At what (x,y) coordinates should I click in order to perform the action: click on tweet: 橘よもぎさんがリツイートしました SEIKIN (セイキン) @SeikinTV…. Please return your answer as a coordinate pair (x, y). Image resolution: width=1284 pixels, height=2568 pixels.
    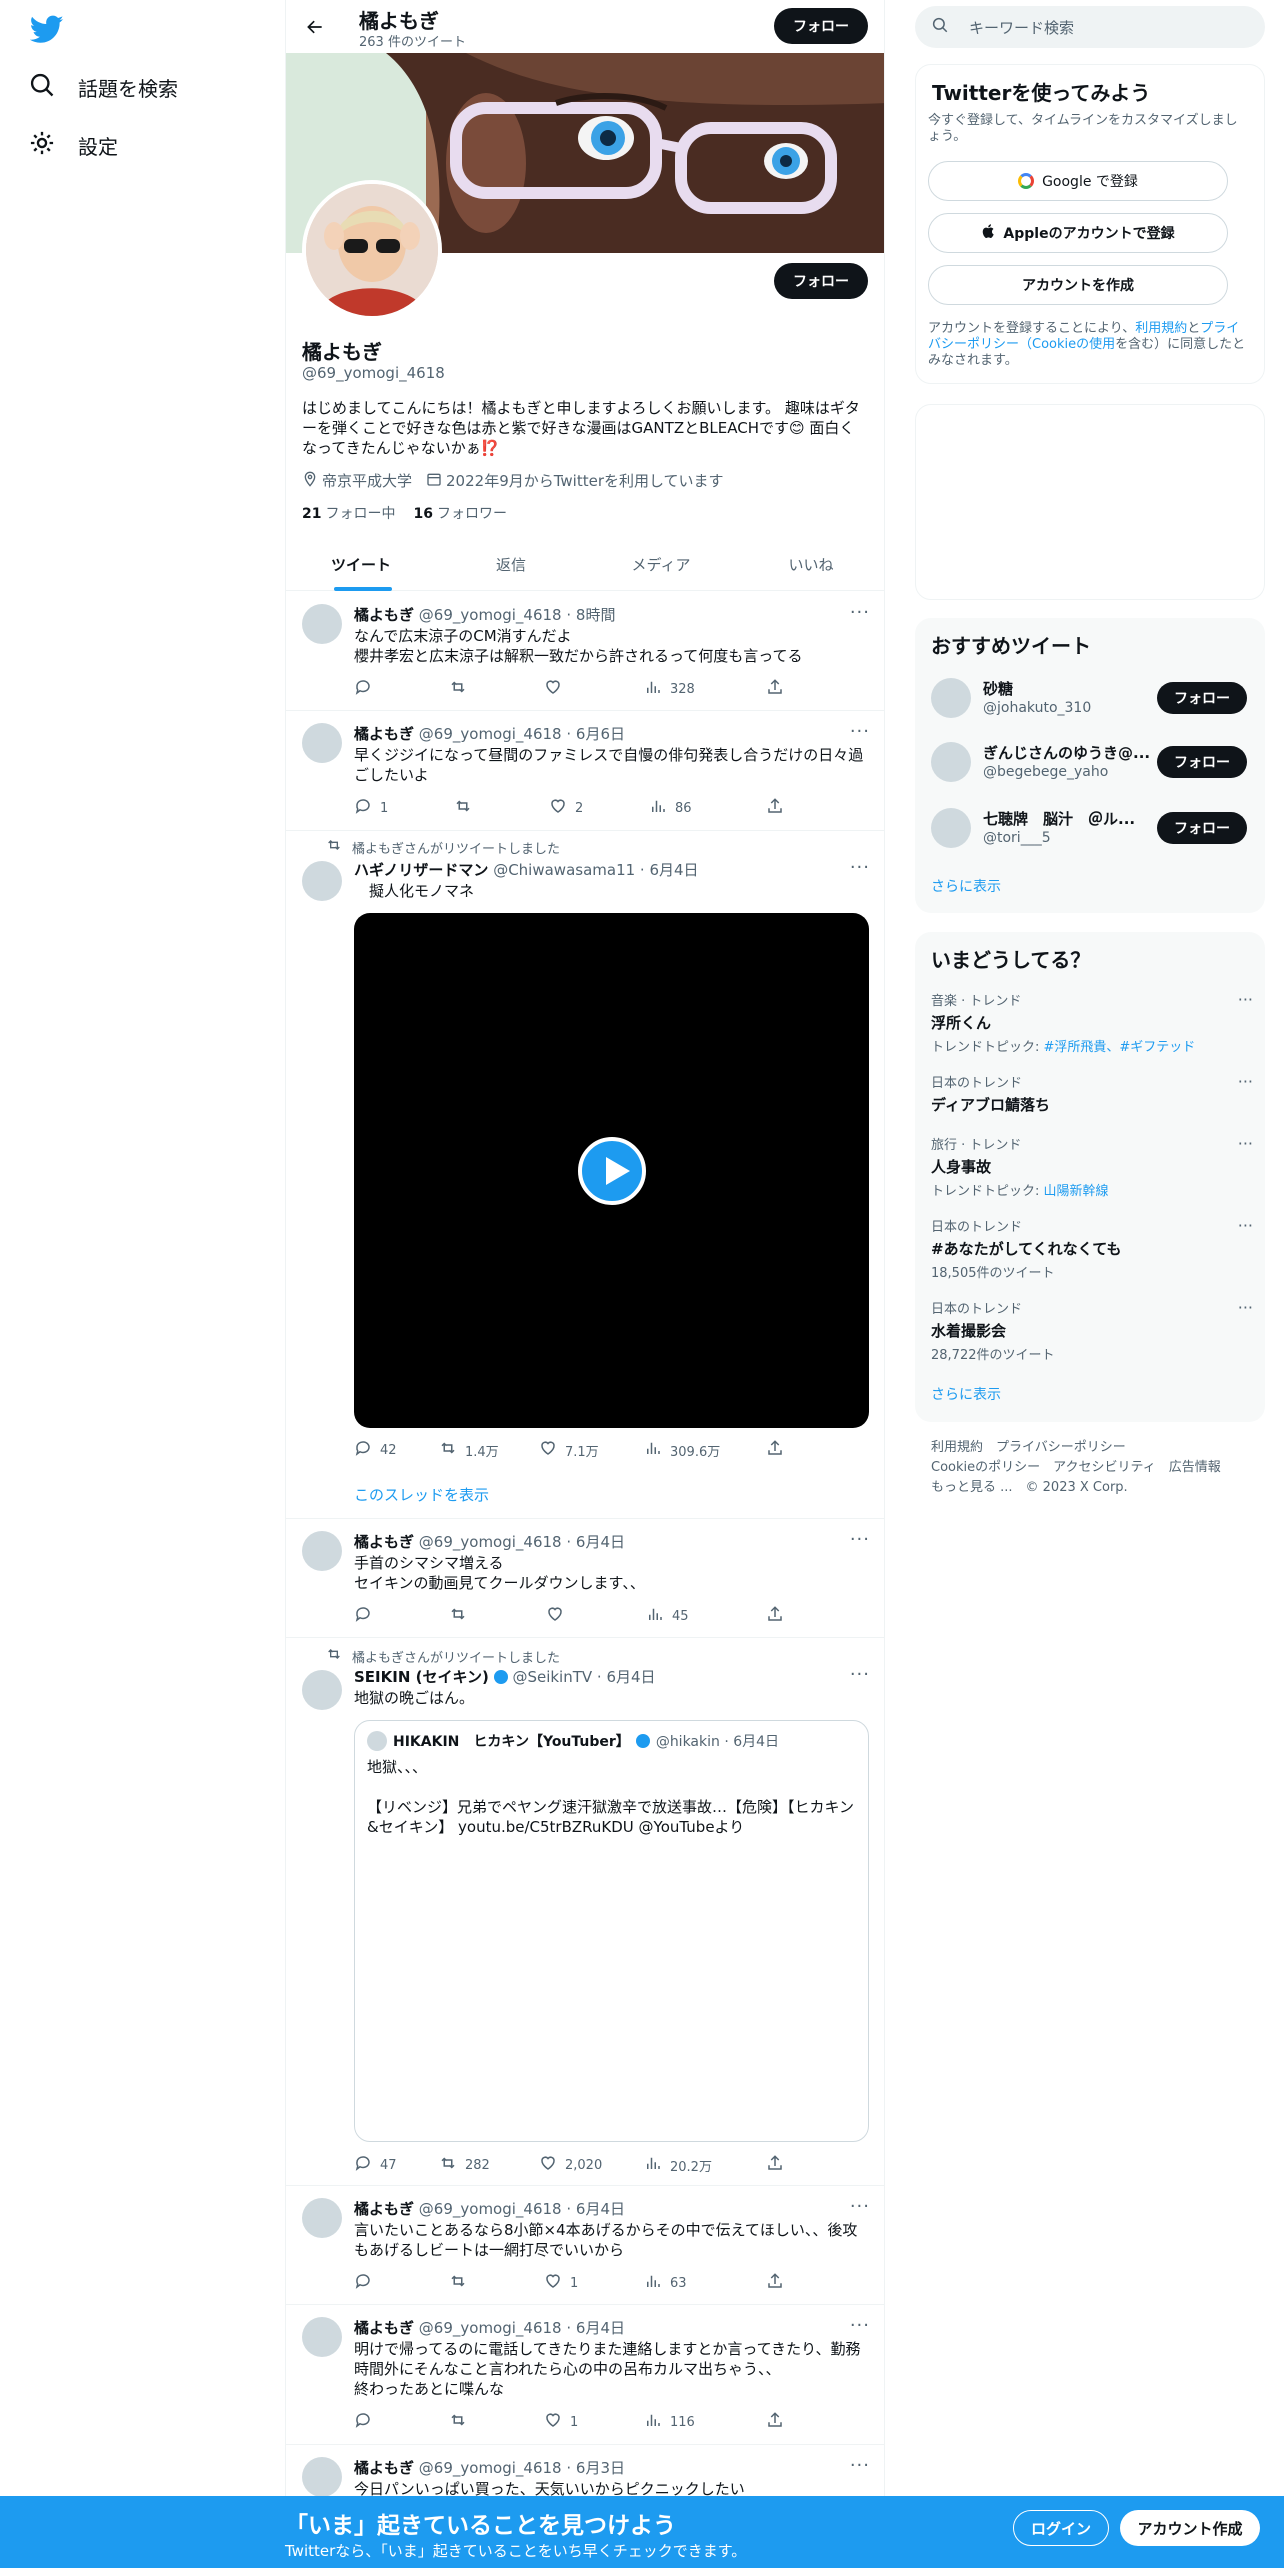
    Looking at the image, I should click on (585, 1912).